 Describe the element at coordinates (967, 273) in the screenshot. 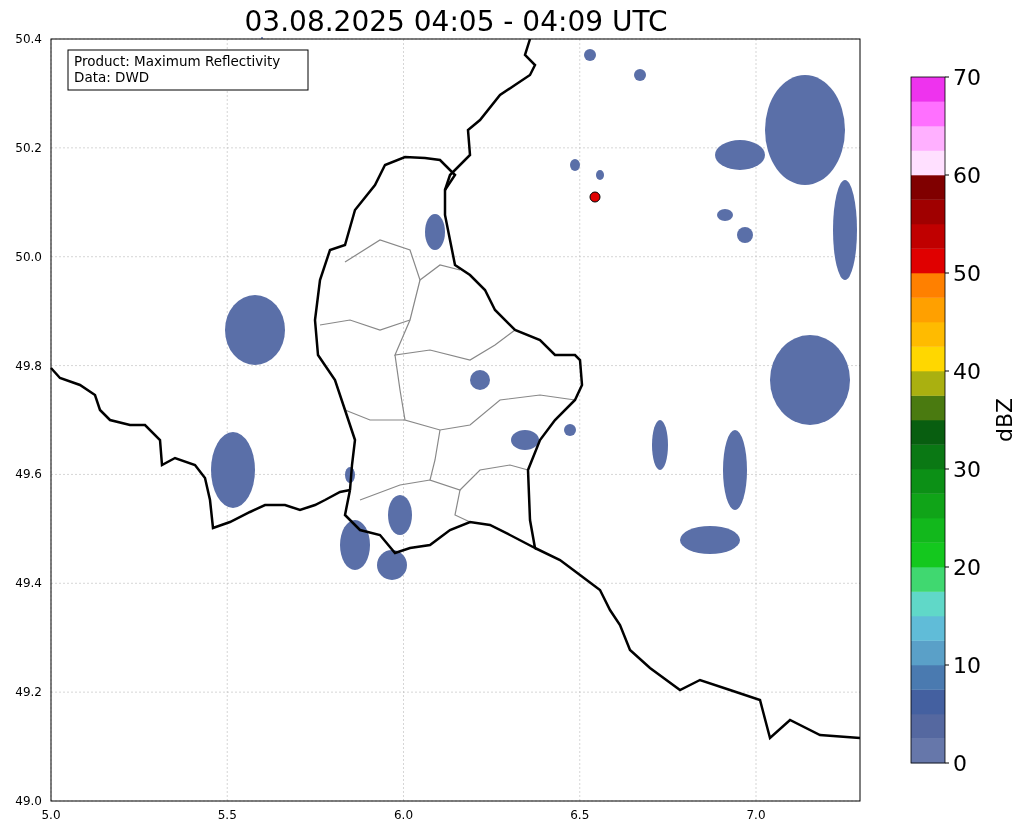

I see `colorbar-tick-label: 50` at that location.